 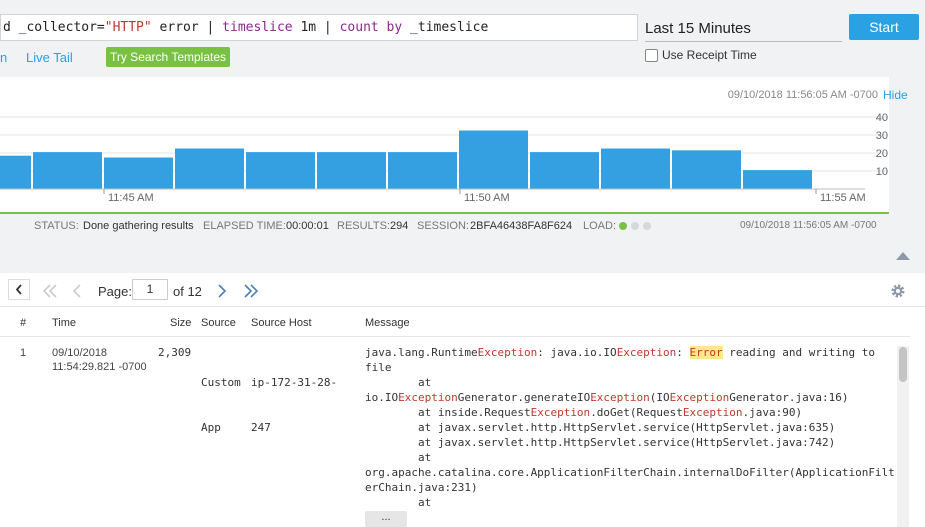 I want to click on row-number: 1, so click(x=23, y=353).